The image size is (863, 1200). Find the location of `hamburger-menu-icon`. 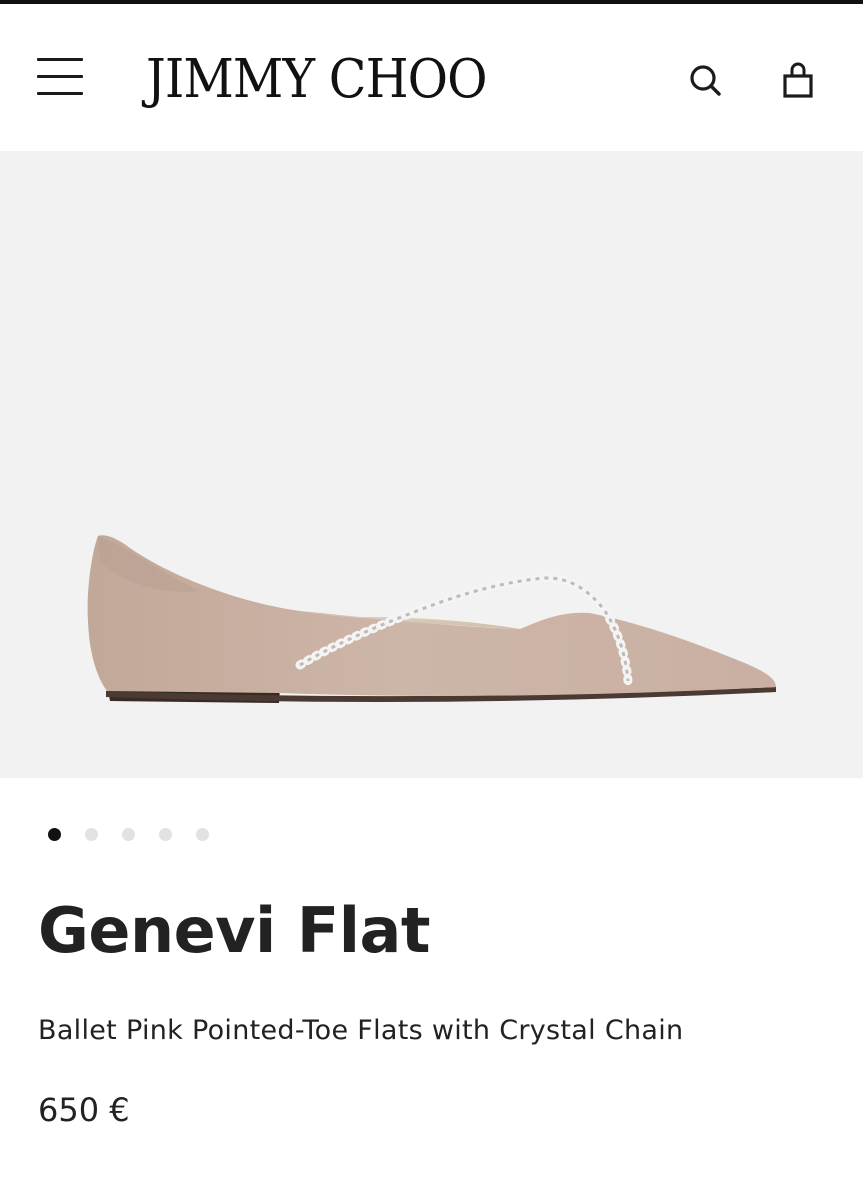

hamburger-menu-icon is located at coordinates (59, 78).